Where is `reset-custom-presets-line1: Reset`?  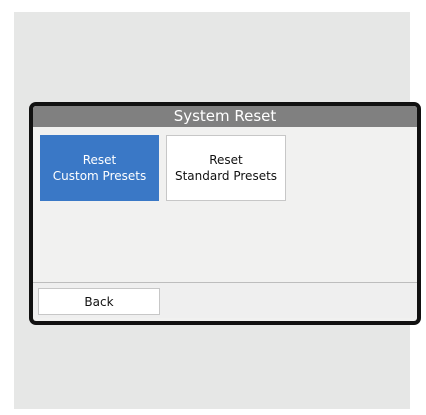
reset-custom-presets-line1: Reset is located at coordinates (99, 160).